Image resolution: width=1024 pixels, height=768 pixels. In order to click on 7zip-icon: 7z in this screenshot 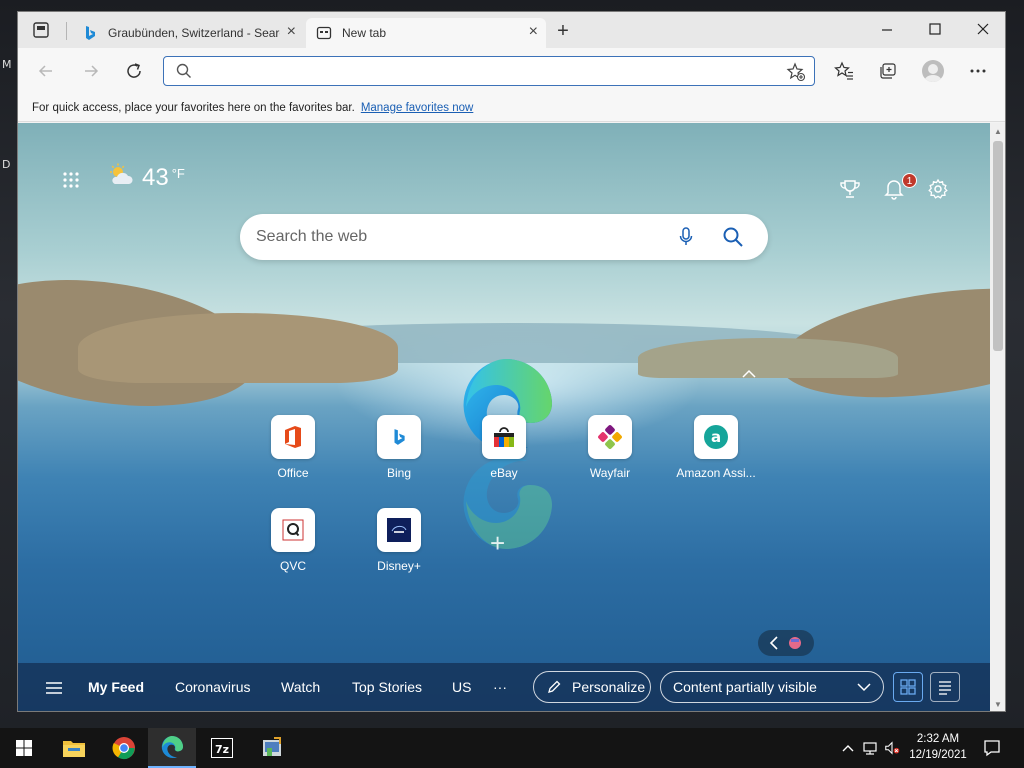, I will do `click(222, 748)`.